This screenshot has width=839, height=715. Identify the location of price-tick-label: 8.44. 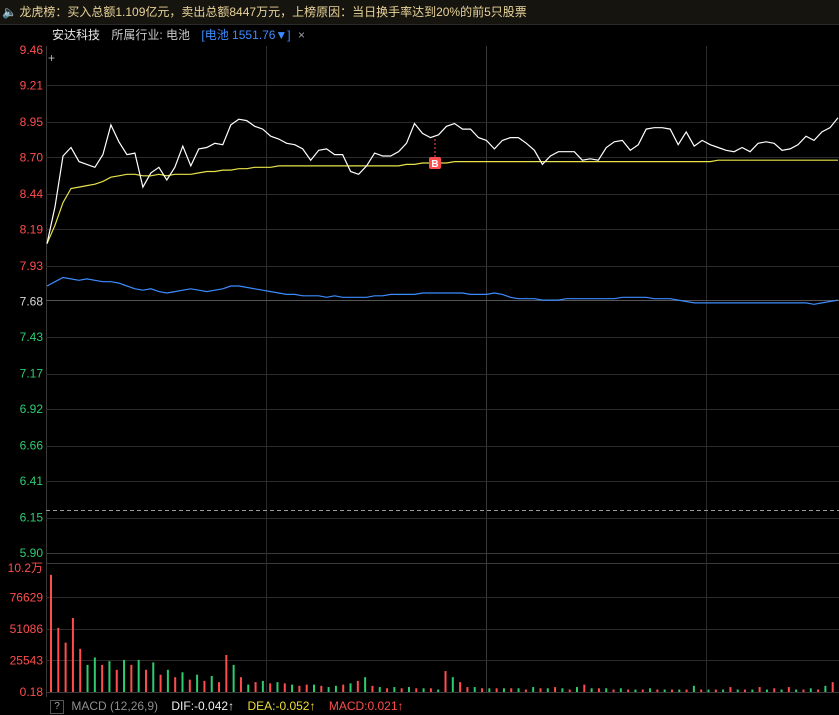
(32, 194).